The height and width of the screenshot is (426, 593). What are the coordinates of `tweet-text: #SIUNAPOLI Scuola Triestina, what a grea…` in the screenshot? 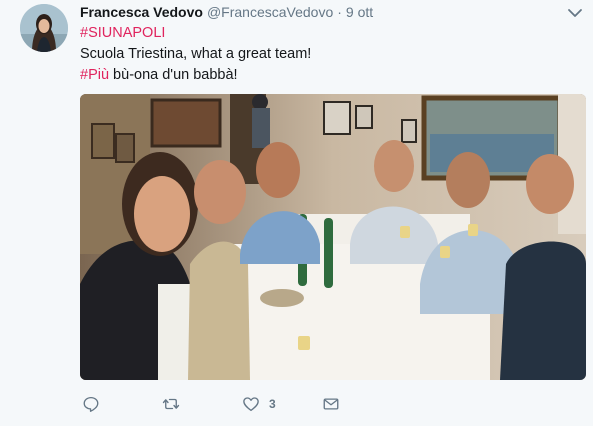 It's located at (195, 54).